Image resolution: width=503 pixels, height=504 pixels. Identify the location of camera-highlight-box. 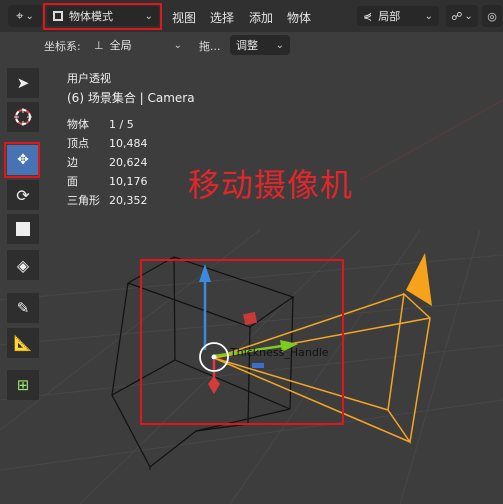
(242, 342).